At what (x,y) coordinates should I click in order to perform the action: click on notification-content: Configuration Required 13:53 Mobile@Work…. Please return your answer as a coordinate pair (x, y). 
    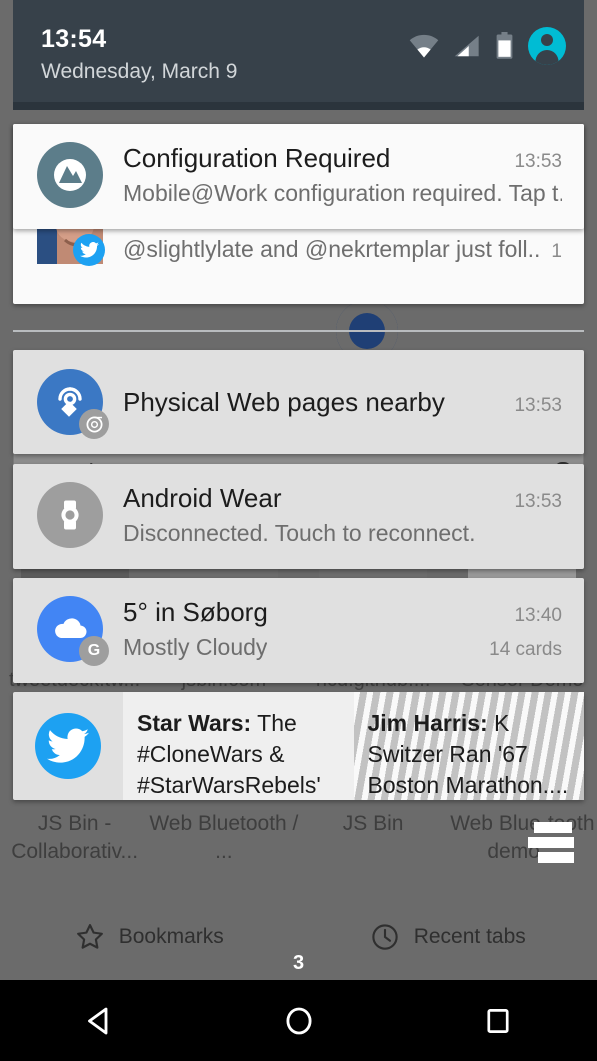
    Looking at the image, I should click on (342, 175).